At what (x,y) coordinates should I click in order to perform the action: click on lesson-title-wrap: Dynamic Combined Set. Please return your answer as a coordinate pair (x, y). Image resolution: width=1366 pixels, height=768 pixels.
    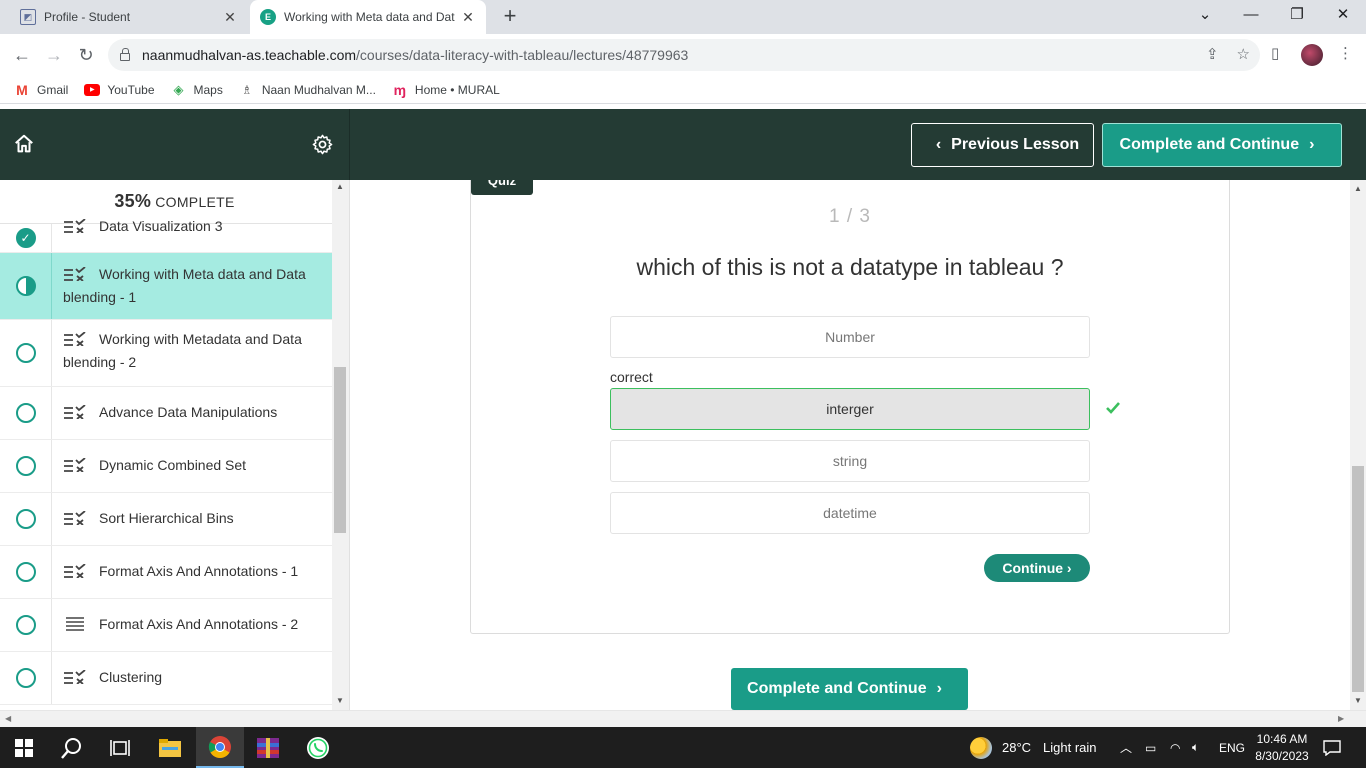
    Looking at the image, I should click on (189, 465).